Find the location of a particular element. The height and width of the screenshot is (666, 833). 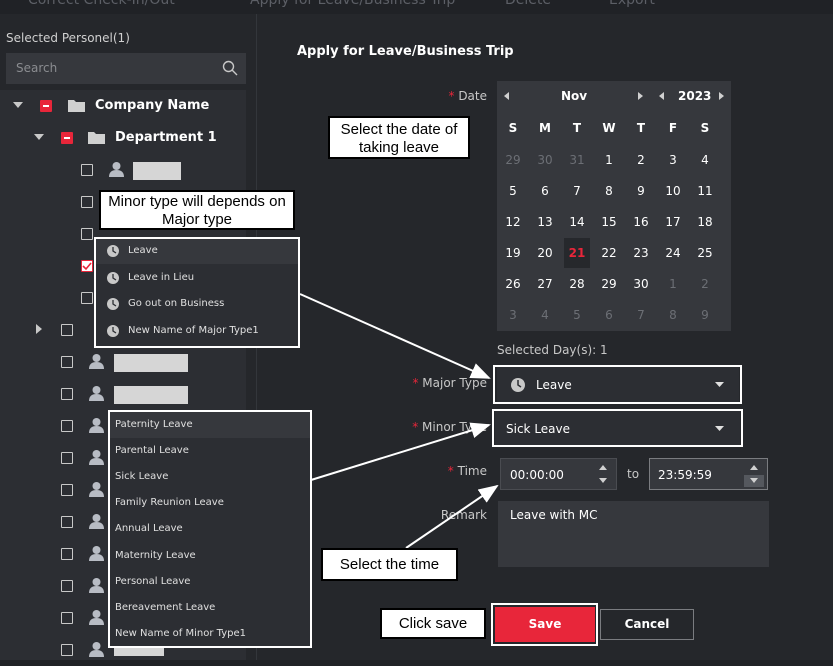

calendar-day: 14 is located at coordinates (577, 222).